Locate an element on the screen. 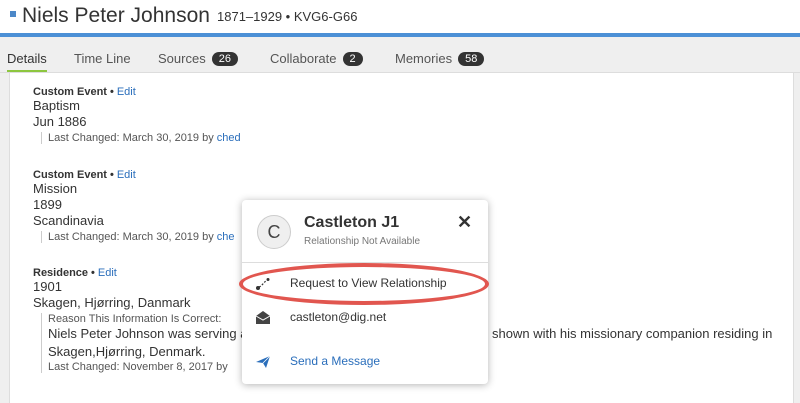  user-link: che is located at coordinates (226, 237).